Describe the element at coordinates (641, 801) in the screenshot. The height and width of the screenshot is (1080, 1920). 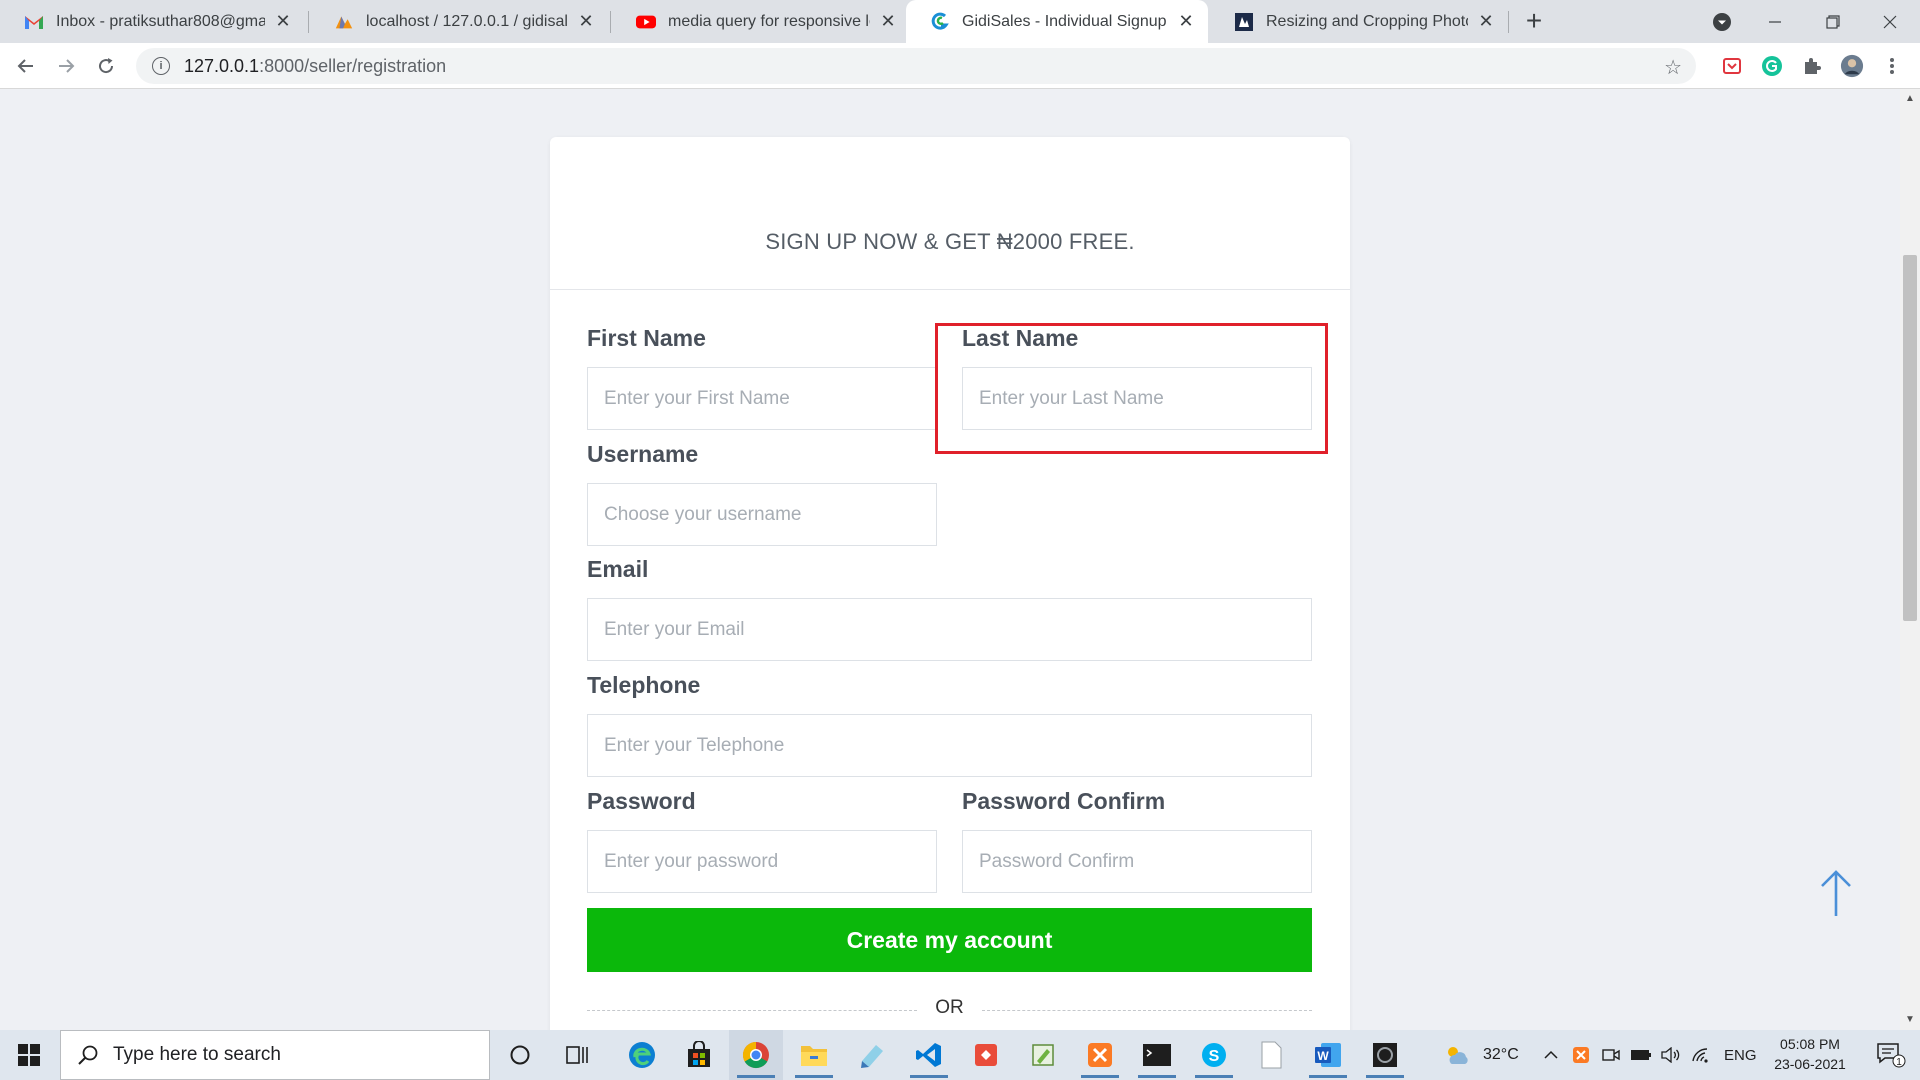
I see `password-label: Password` at that location.